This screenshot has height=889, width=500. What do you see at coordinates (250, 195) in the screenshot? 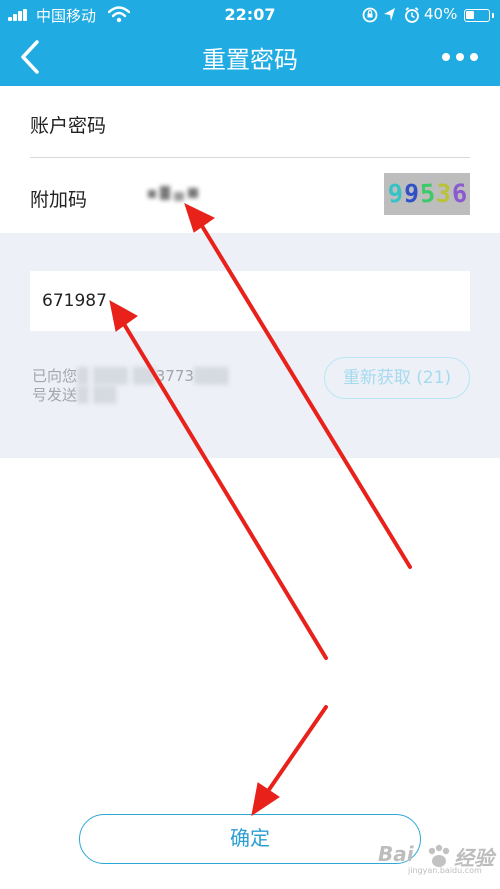
I see `extra-code-row: 附加码 99536` at bounding box center [250, 195].